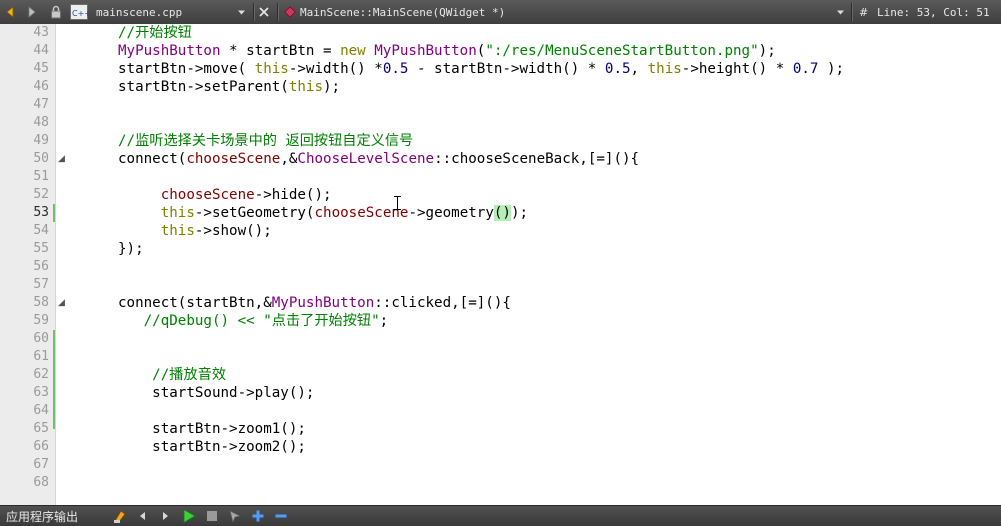 The width and height of the screenshot is (1001, 526). I want to click on code-line: 51, so click(500, 177).